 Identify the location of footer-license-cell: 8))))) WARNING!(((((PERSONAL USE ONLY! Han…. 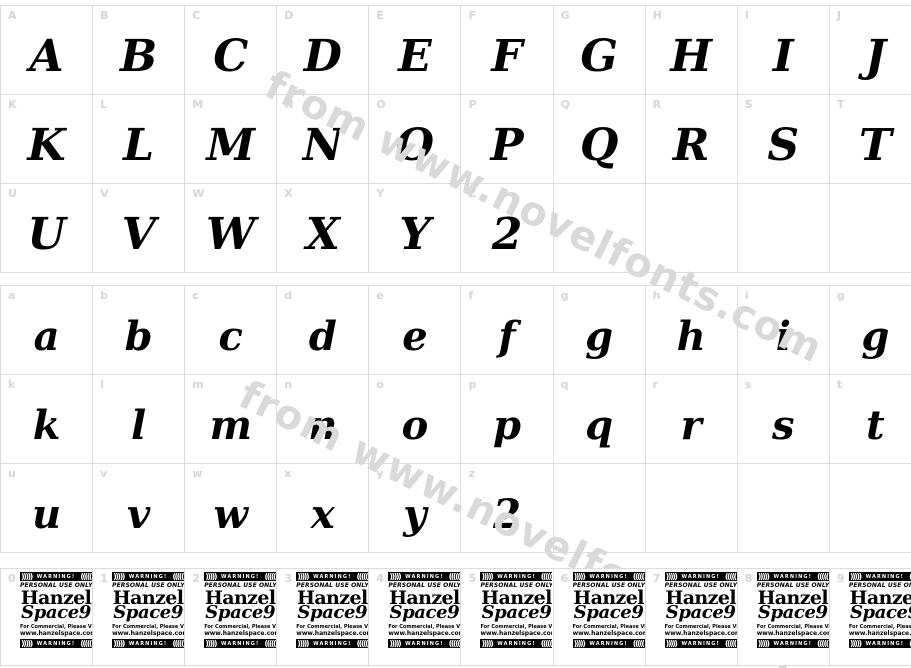
(783, 617).